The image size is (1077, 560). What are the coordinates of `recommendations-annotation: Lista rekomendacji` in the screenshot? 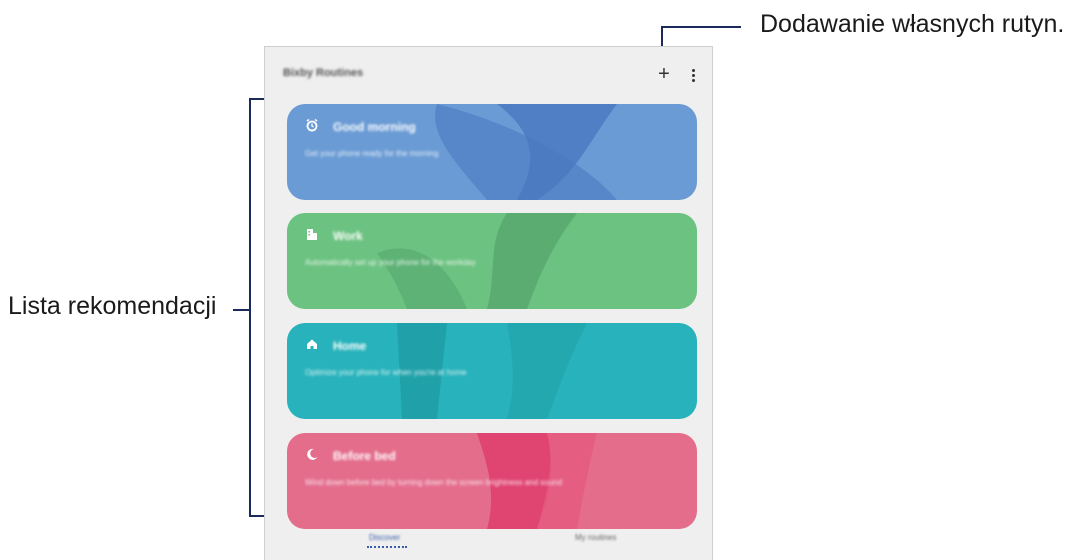 It's located at (112, 306).